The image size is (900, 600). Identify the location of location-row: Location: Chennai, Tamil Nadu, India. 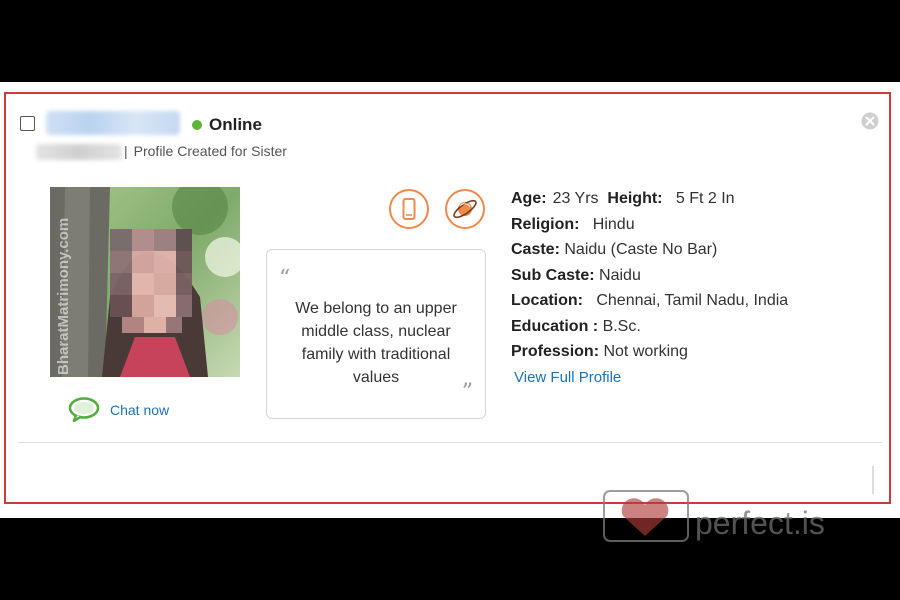
(649, 301).